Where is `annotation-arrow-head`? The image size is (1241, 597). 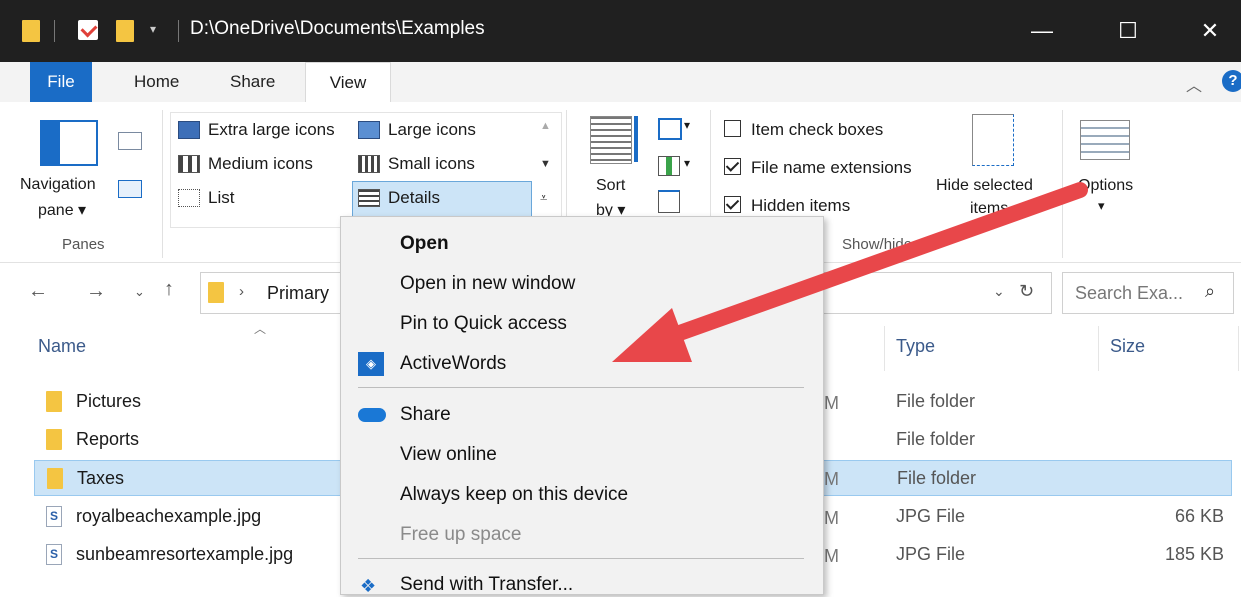 annotation-arrow-head is located at coordinates (652, 335).